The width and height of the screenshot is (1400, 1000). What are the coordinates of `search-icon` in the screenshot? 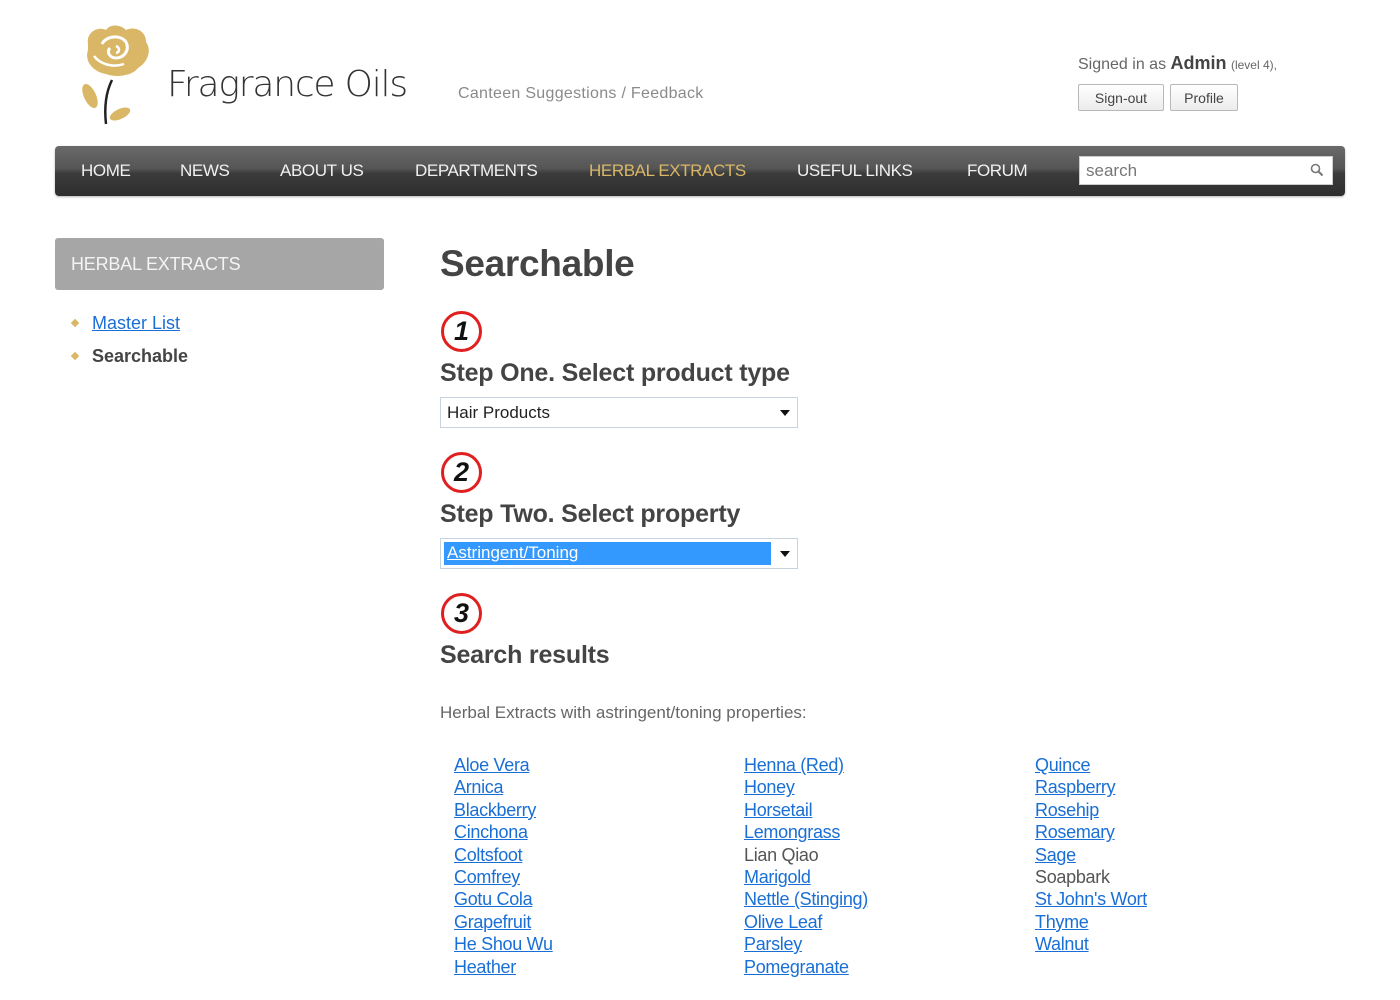 It's located at (1317, 170).